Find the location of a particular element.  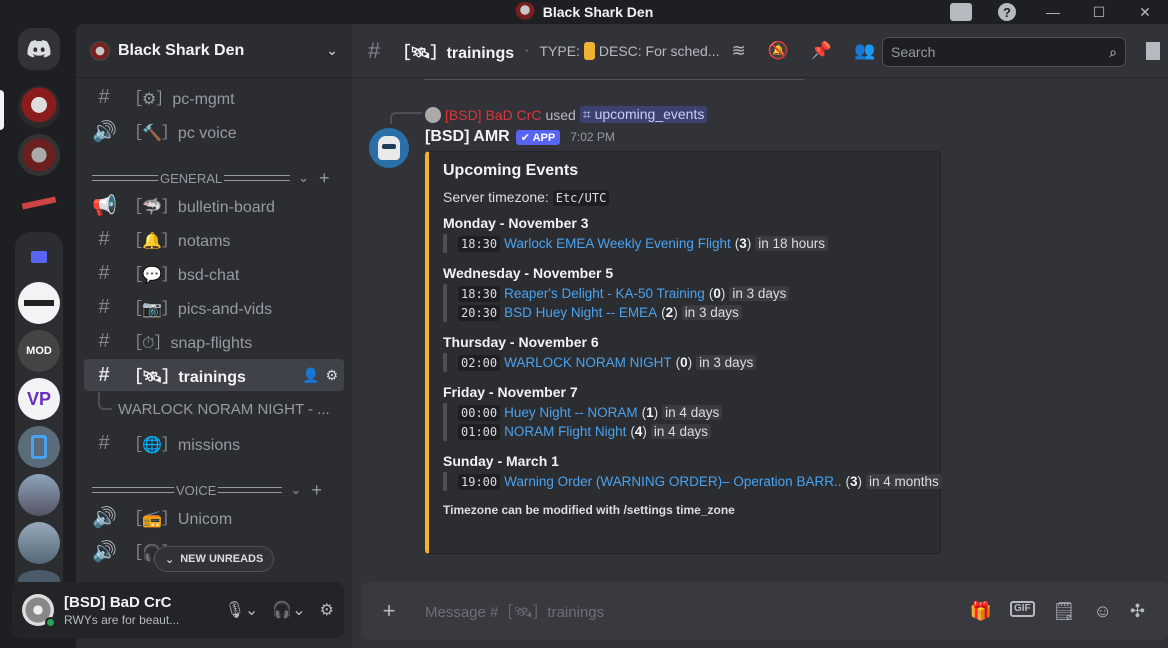

channel-pc-mgmt: # ［⚙］pc-mgmt is located at coordinates (214, 97).